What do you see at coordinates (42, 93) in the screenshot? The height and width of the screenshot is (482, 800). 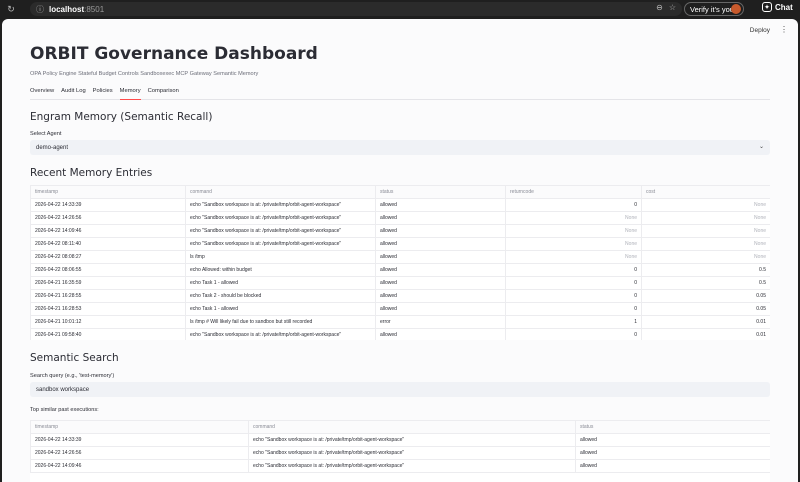 I see `tab-overview: Overview` at bounding box center [42, 93].